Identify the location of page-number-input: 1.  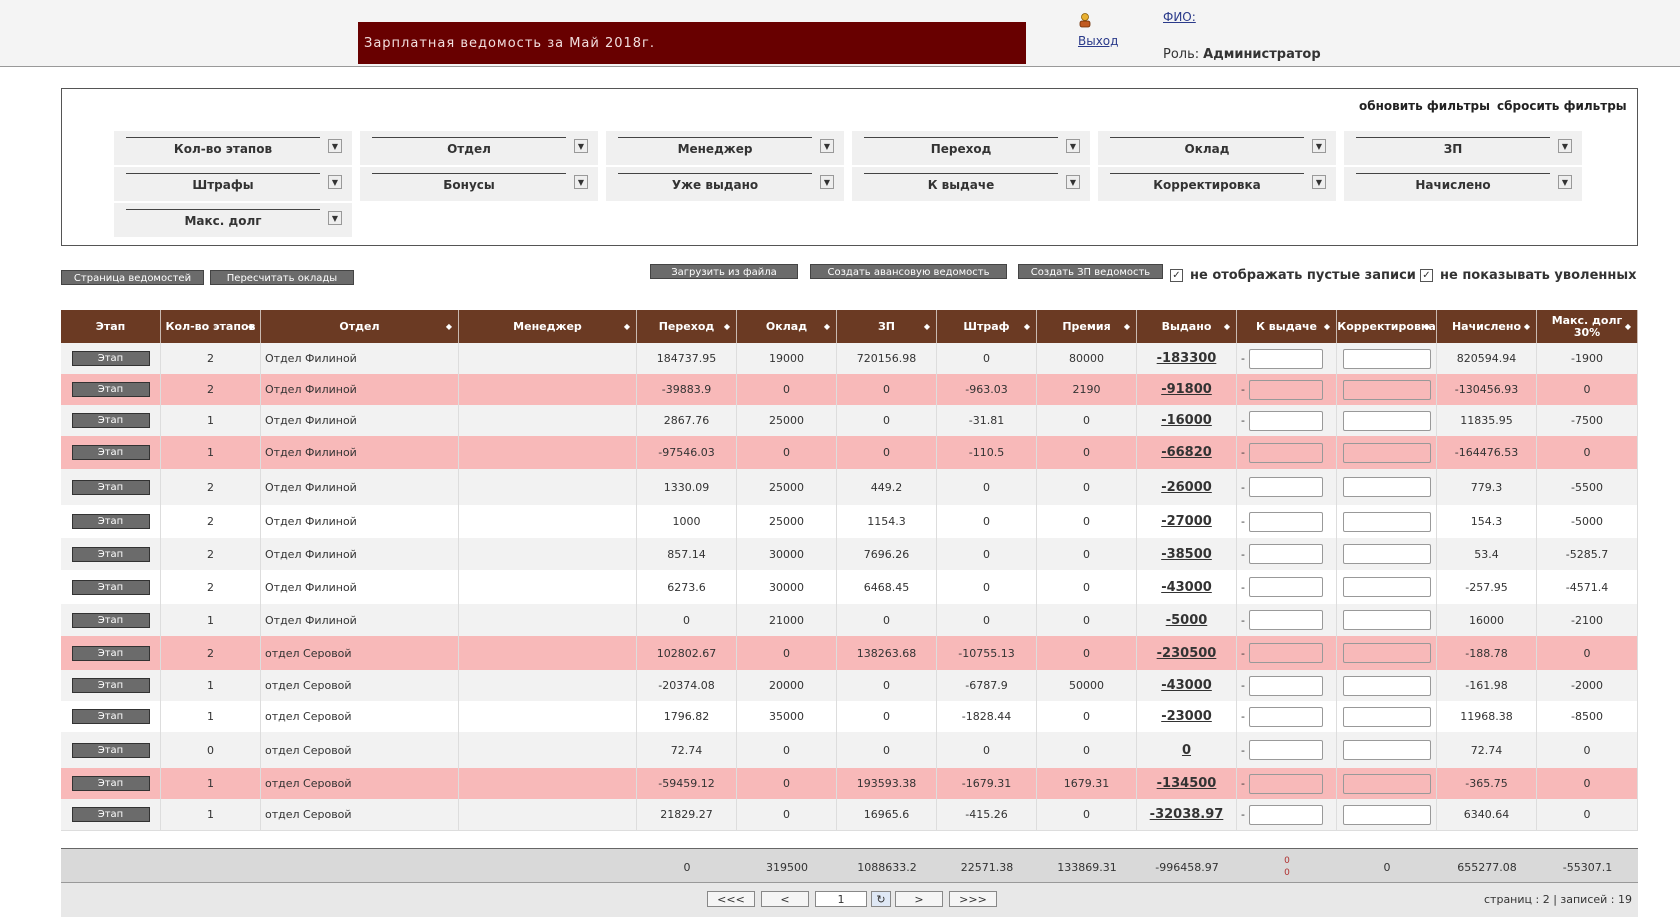
(841, 899).